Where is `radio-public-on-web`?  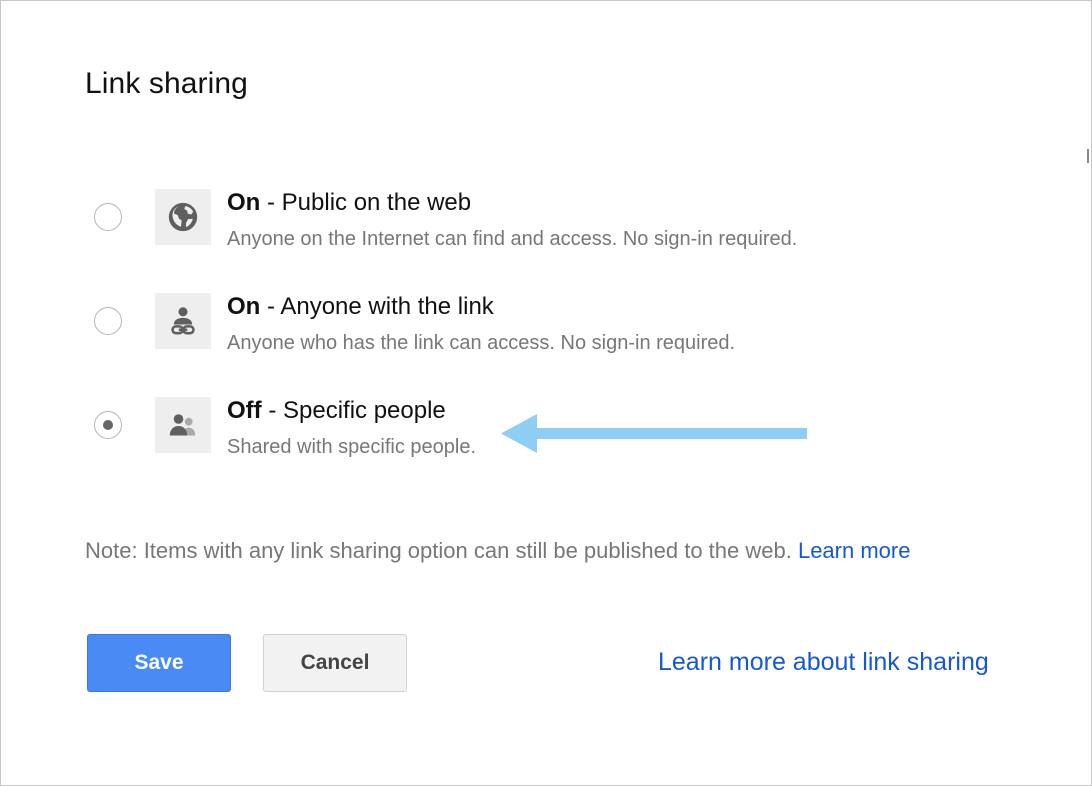 radio-public-on-web is located at coordinates (108, 217).